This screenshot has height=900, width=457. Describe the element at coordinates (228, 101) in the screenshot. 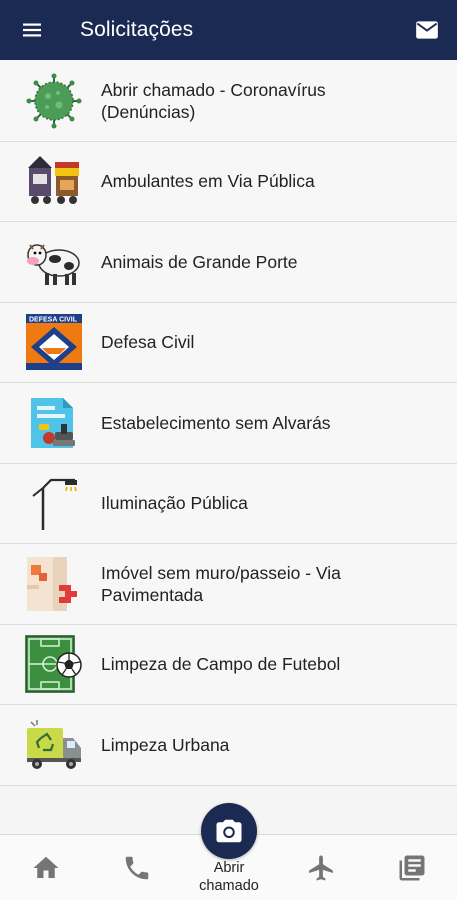

I see `list-item-coronavirus: Abrir chamado - Coronavírus (Denúncias)` at that location.